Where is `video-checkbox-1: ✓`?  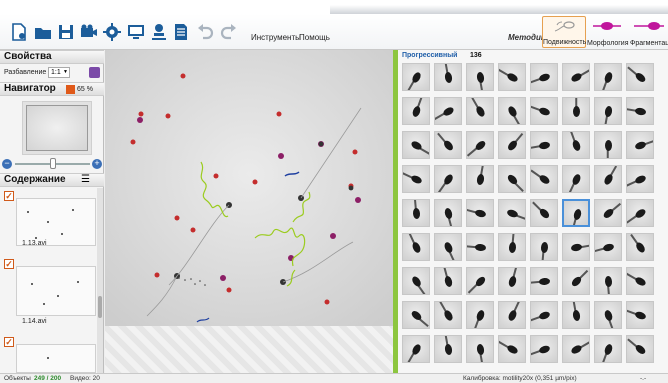
video-checkbox-1: ✓ is located at coordinates (9, 196).